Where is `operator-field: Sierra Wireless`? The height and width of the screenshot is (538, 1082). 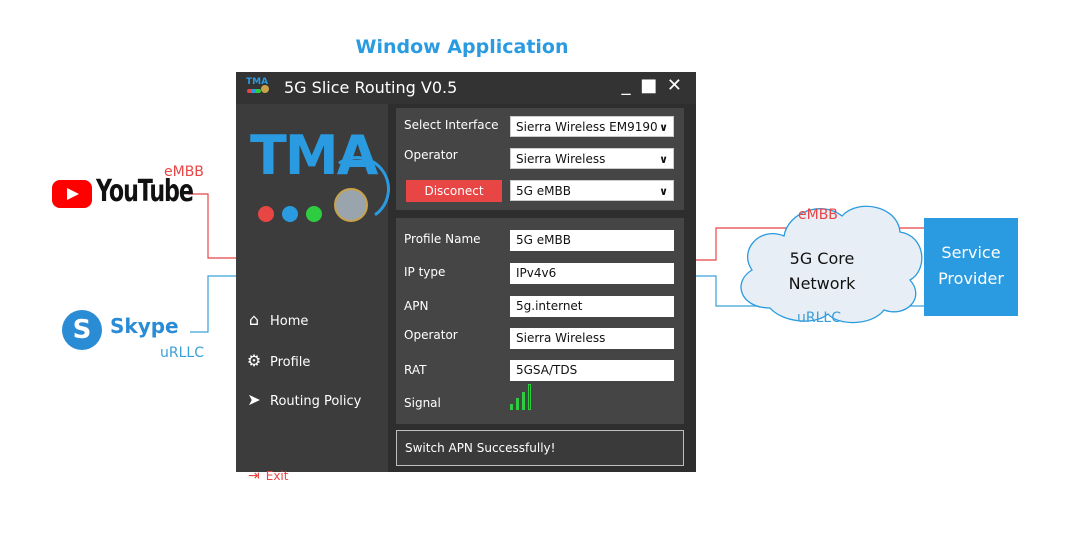 operator-field: Sierra Wireless is located at coordinates (592, 338).